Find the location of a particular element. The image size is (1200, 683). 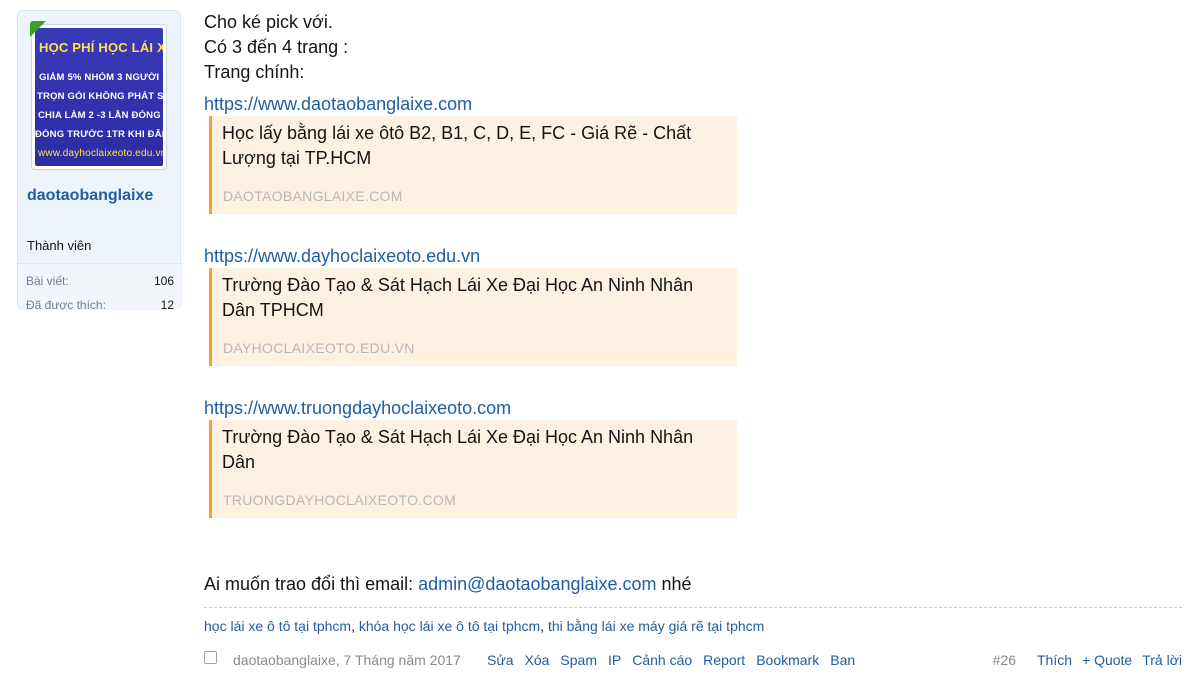

ip-link: IP is located at coordinates (614, 660).